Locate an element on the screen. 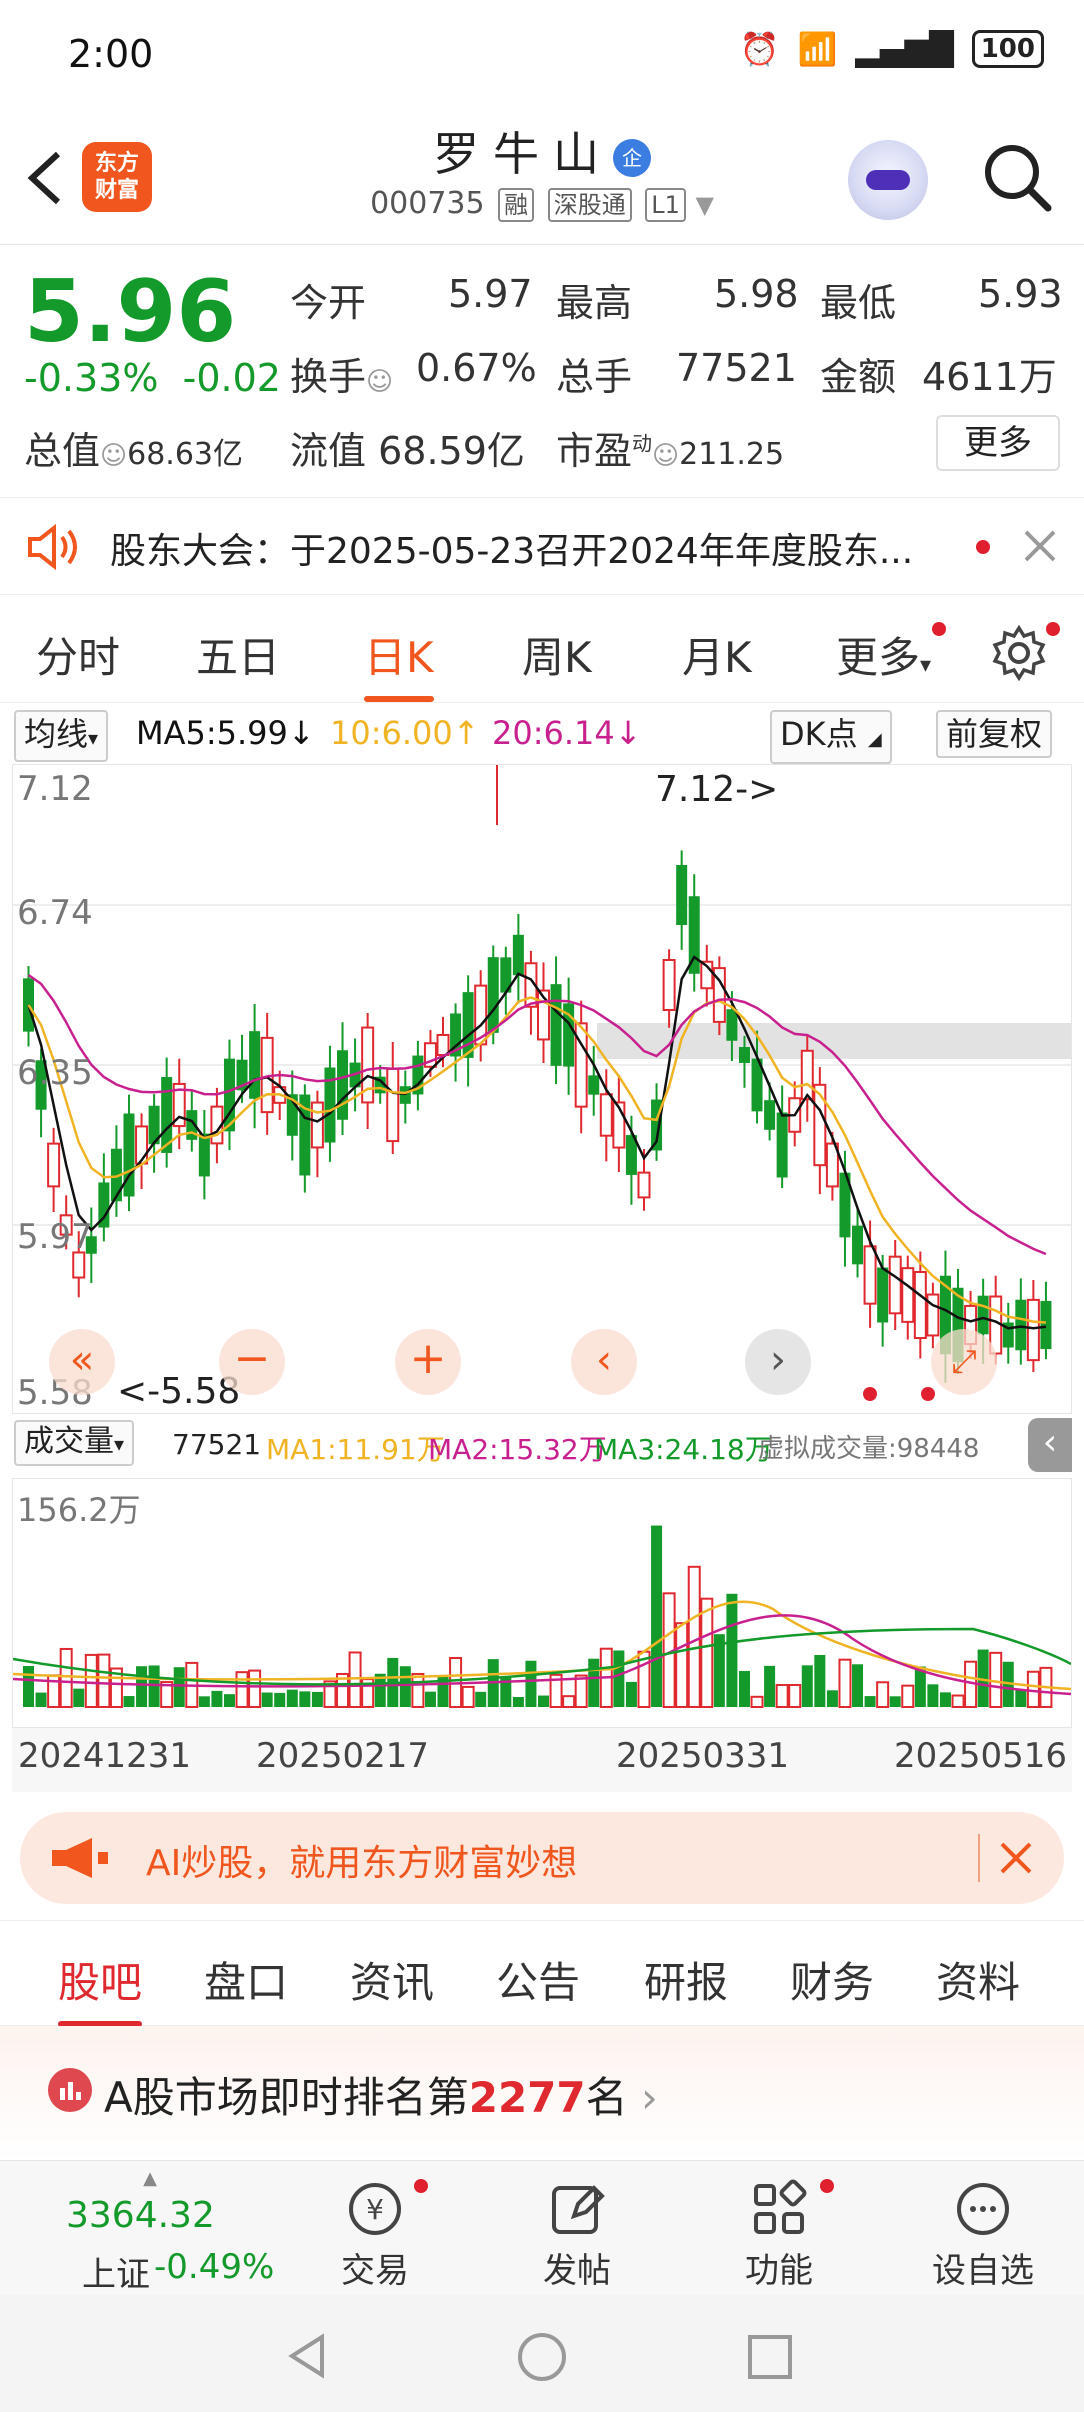 The height and width of the screenshot is (2412, 1084). market-cap-row: 总值☺68.63亿 is located at coordinates (134, 451).